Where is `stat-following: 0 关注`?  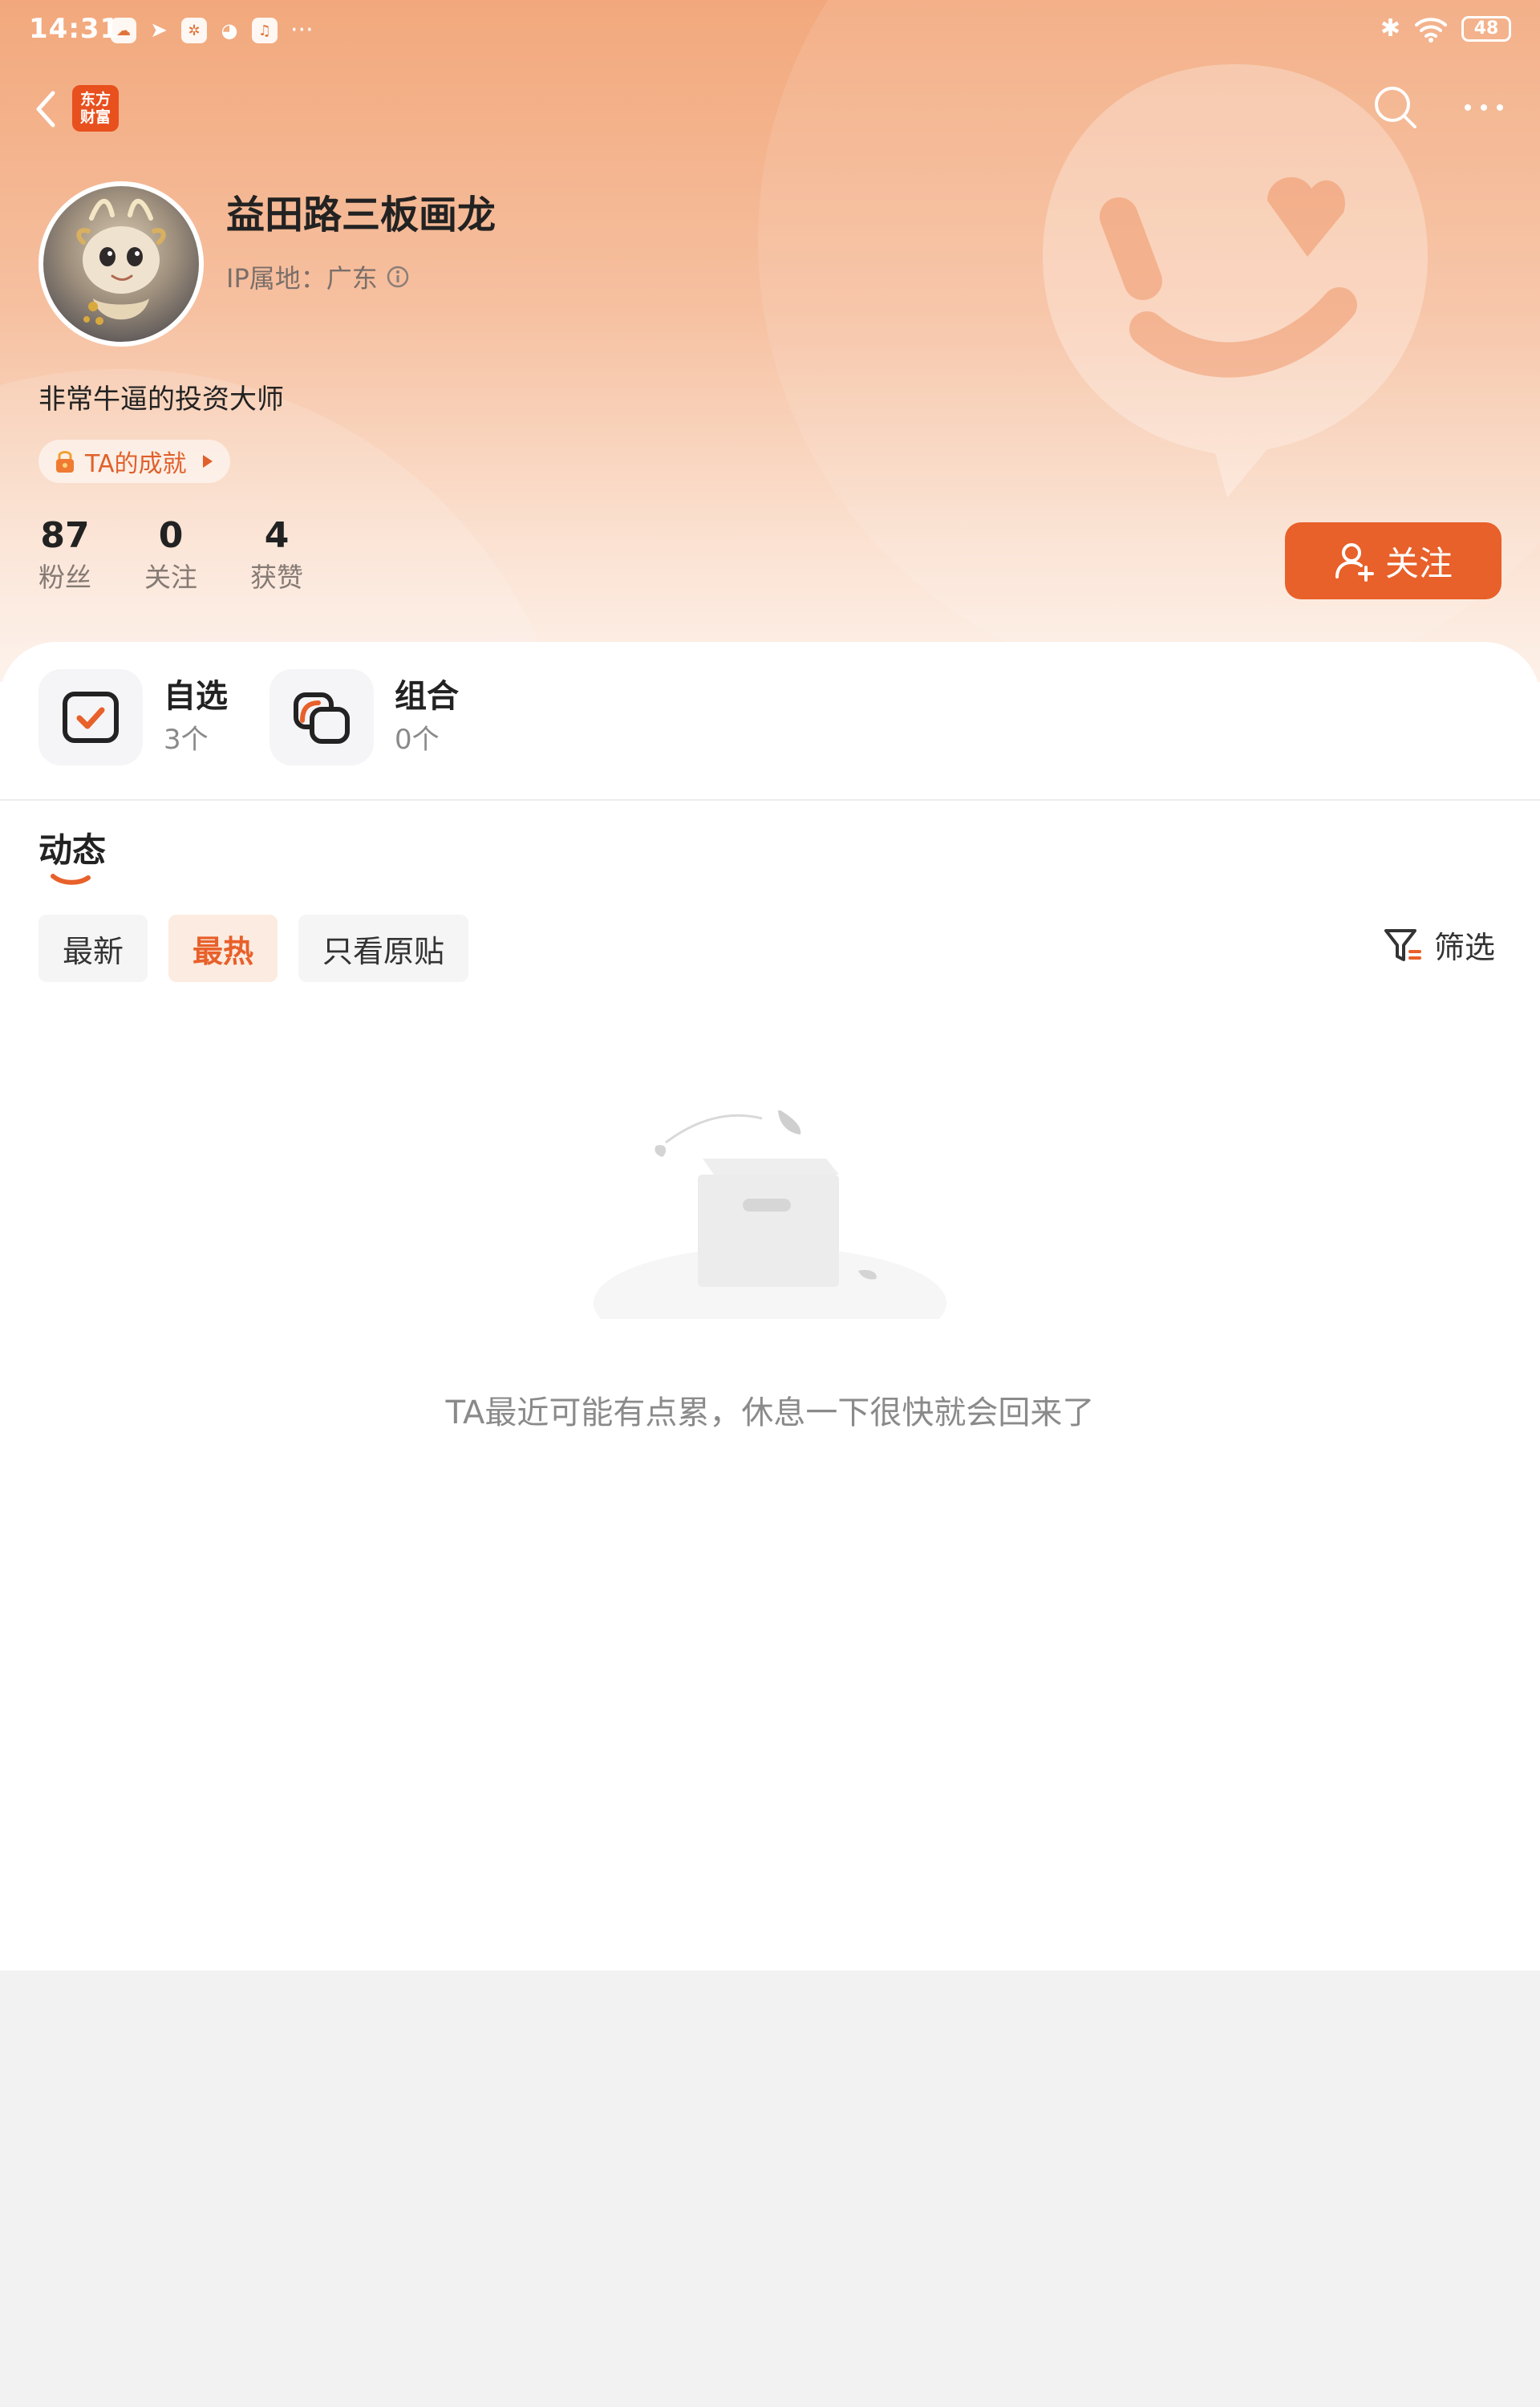
stat-following: 0 关注 is located at coordinates (170, 555).